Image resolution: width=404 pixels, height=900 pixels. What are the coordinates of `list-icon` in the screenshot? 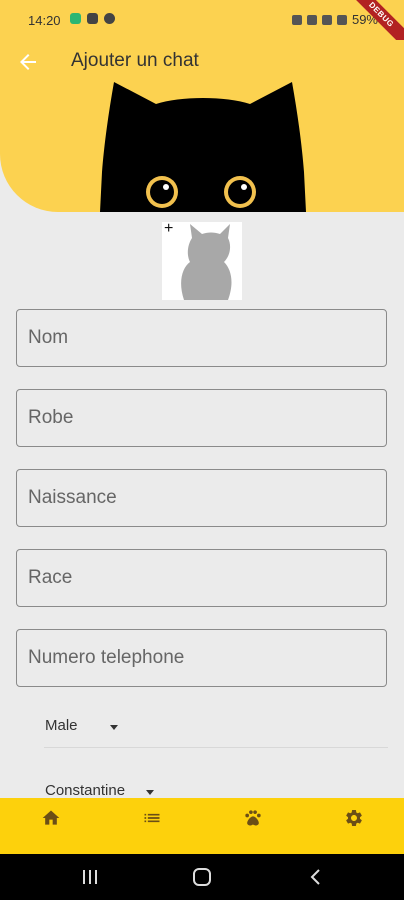 It's located at (151, 818).